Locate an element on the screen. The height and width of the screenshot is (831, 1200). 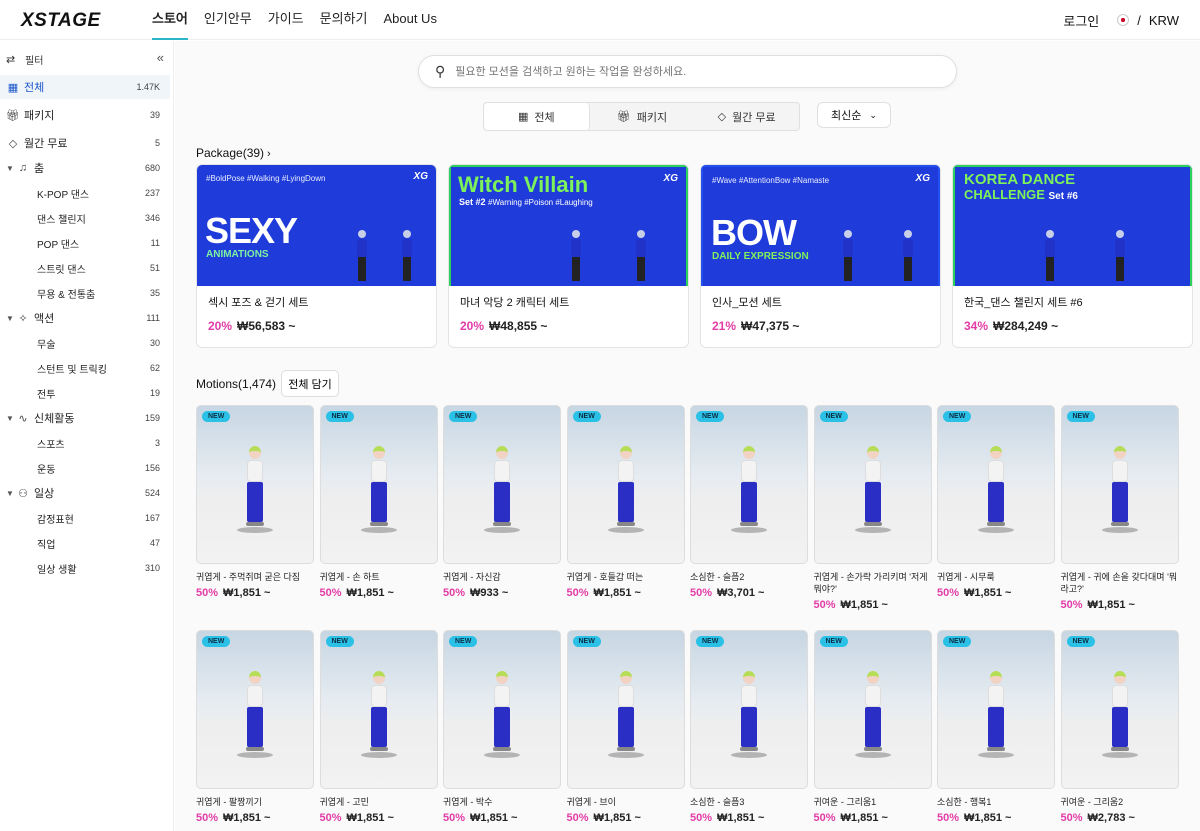
tab-package-label: 패키지 is located at coordinates (652, 117).